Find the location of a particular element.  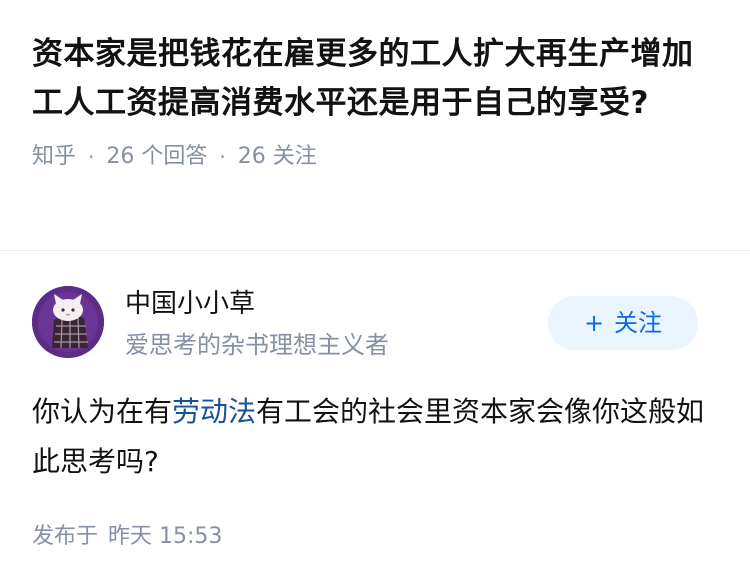

answer-text-before: 你认为在有 is located at coordinates (102, 411).